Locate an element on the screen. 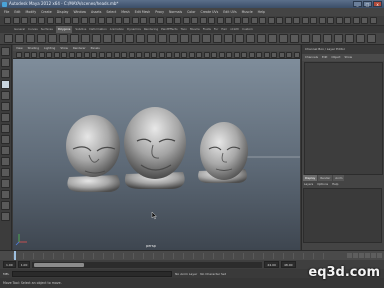 This screenshot has height=288, width=384. shelf-tab-ncloth: nCloth is located at coordinates (234, 29).